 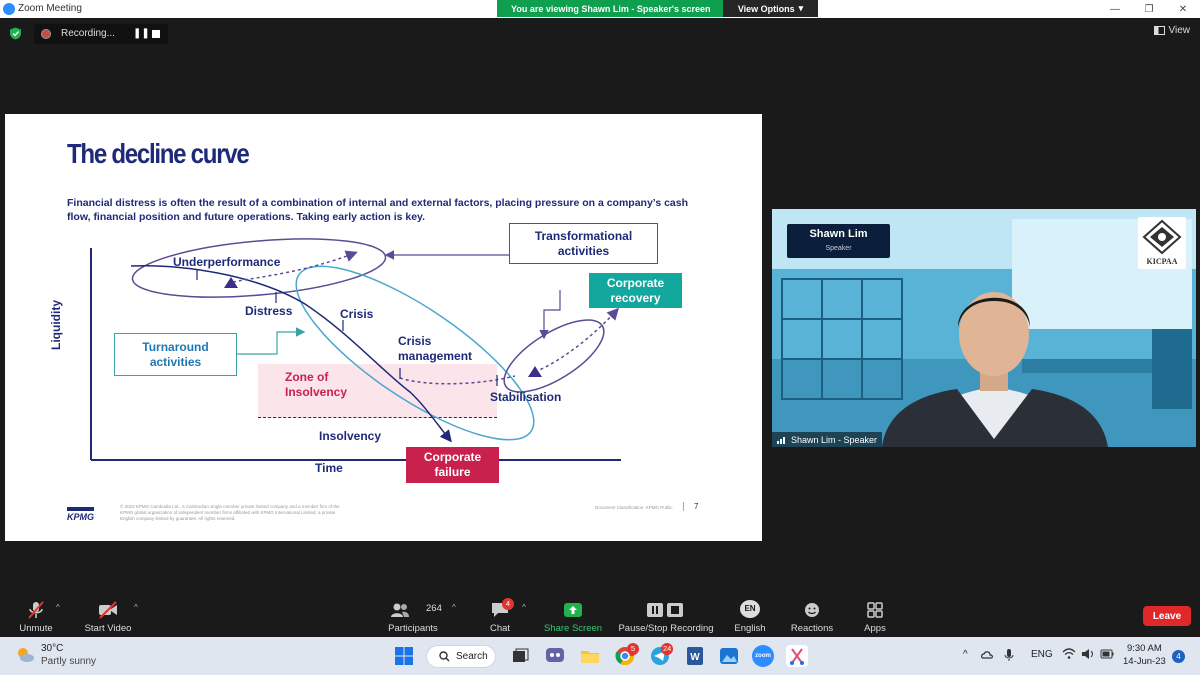 I want to click on leave-button: Leave, so click(x=1167, y=616).